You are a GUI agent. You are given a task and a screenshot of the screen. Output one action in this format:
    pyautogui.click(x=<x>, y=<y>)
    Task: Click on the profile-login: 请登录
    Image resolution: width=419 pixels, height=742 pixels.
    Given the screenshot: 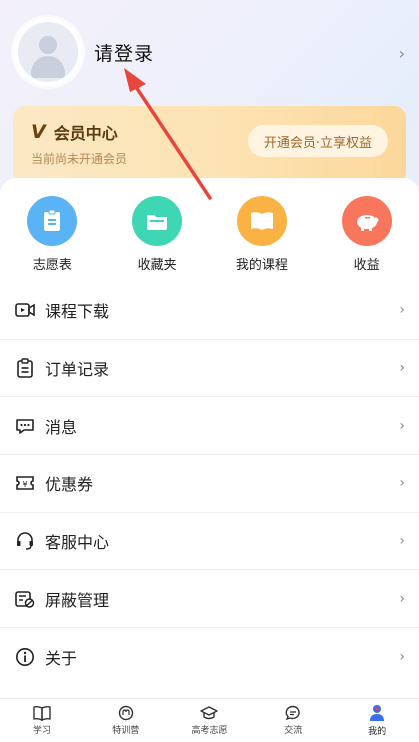 What is the action you would take?
    pyautogui.click(x=84, y=52)
    